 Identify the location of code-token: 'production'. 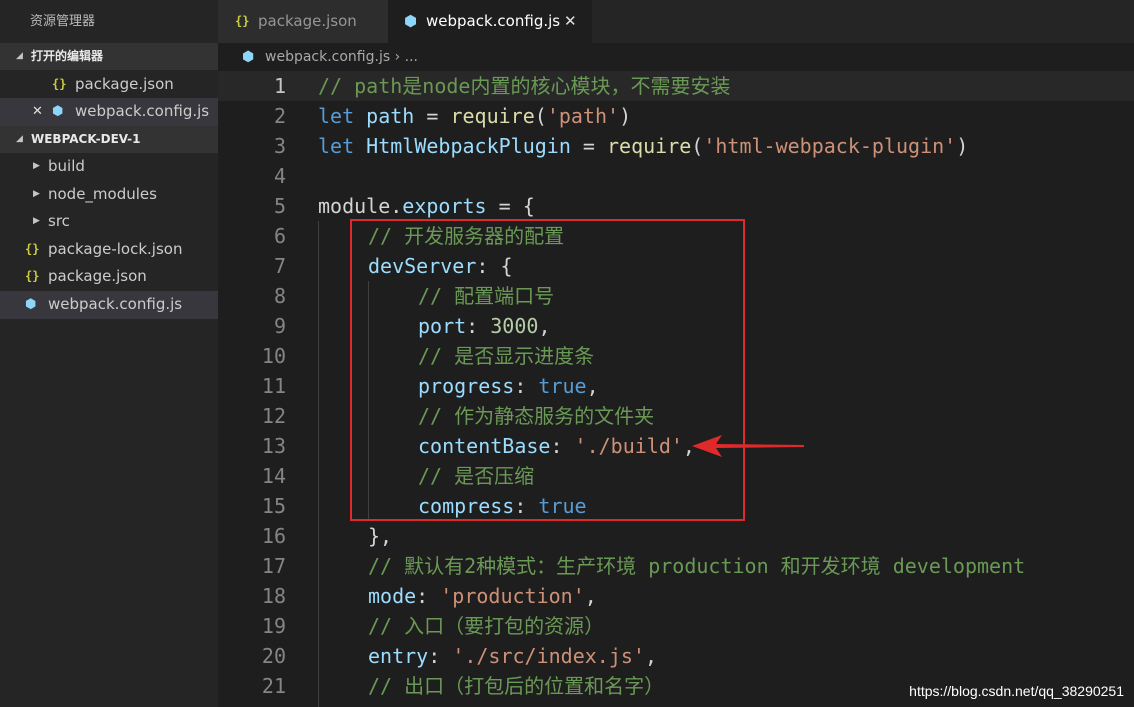
(512, 596).